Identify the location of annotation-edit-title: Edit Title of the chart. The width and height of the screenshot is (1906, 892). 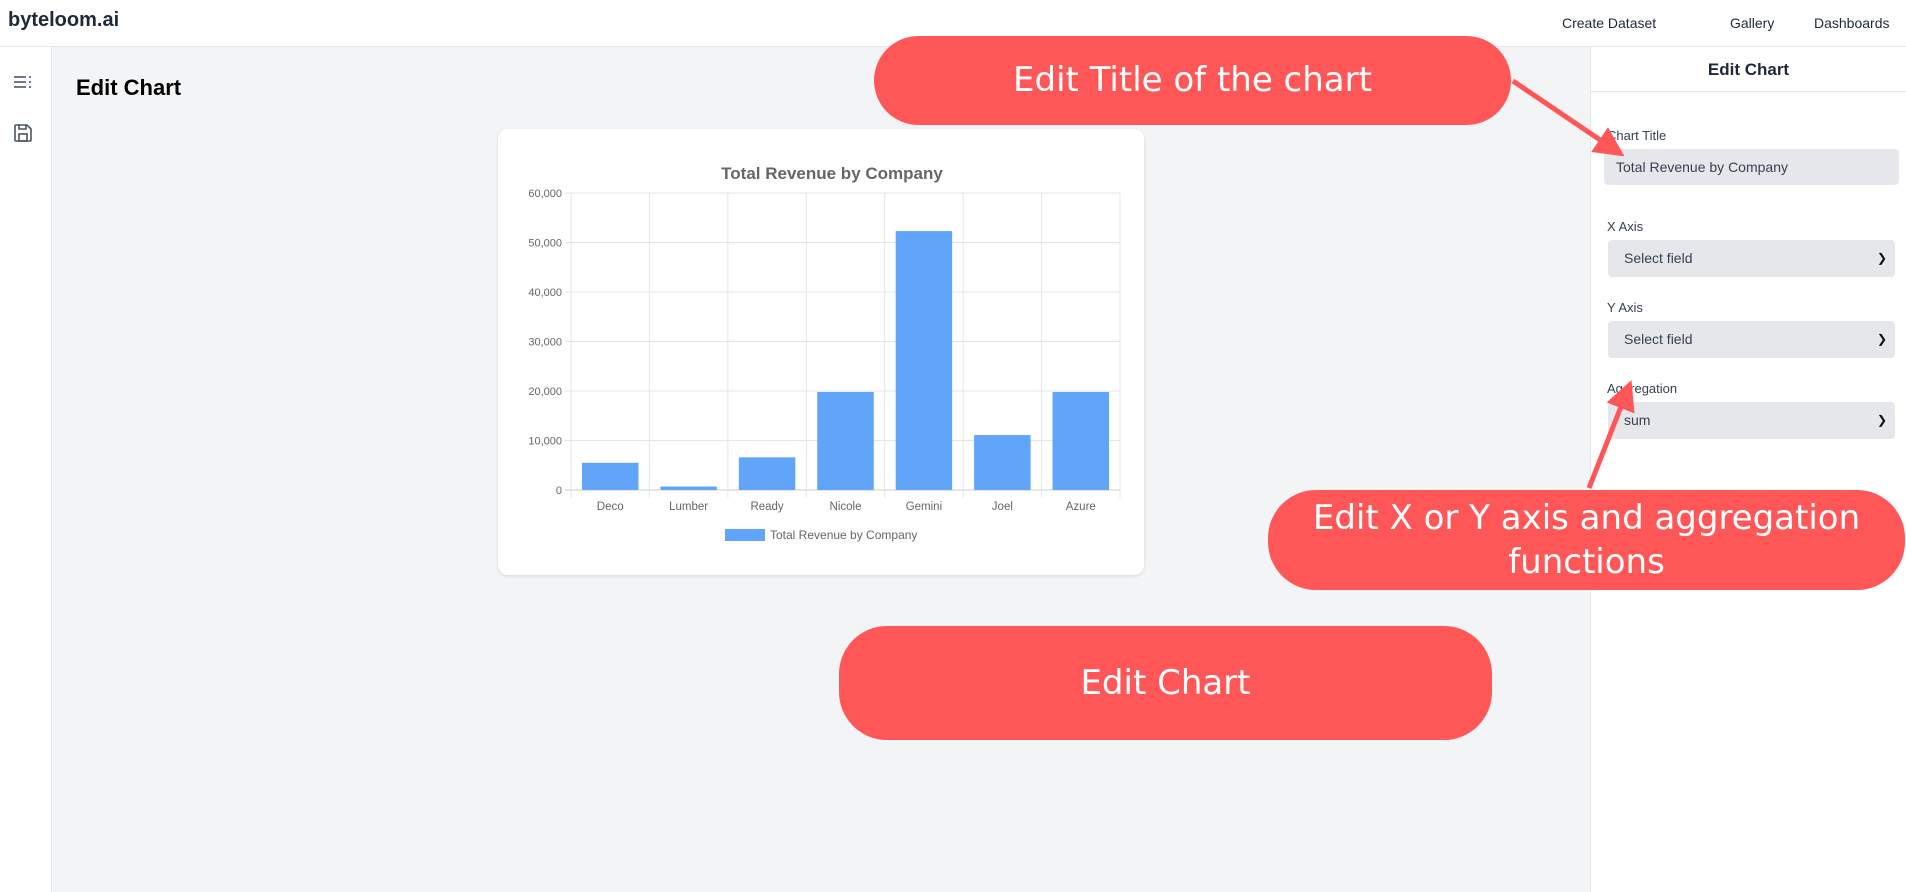
(1192, 80).